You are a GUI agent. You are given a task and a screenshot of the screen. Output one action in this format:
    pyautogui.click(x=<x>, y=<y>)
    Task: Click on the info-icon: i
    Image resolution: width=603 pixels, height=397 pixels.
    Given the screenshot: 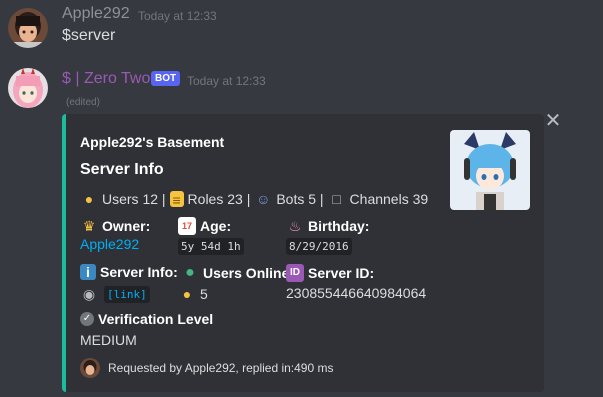 What is the action you would take?
    pyautogui.click(x=88, y=272)
    